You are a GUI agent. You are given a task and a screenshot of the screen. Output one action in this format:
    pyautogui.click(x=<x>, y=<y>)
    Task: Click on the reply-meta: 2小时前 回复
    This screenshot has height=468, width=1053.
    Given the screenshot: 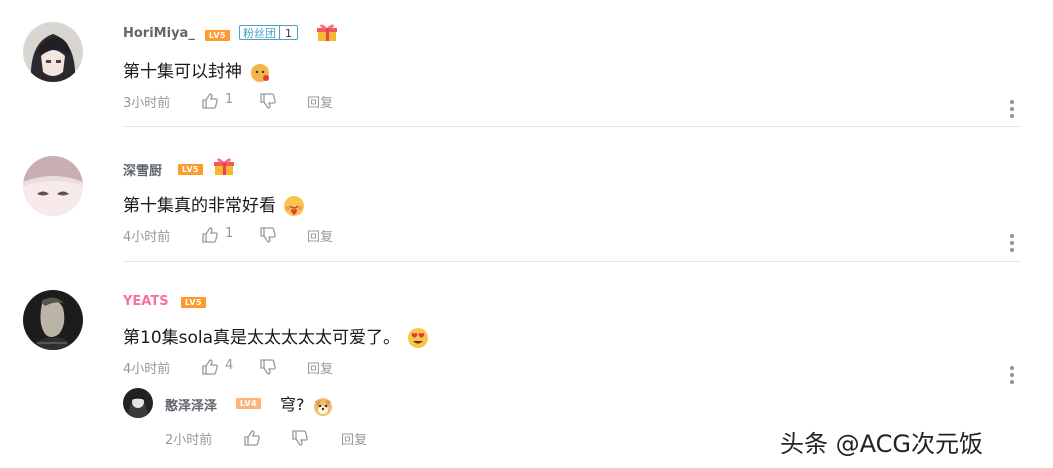 What is the action you would take?
    pyautogui.click(x=295, y=438)
    